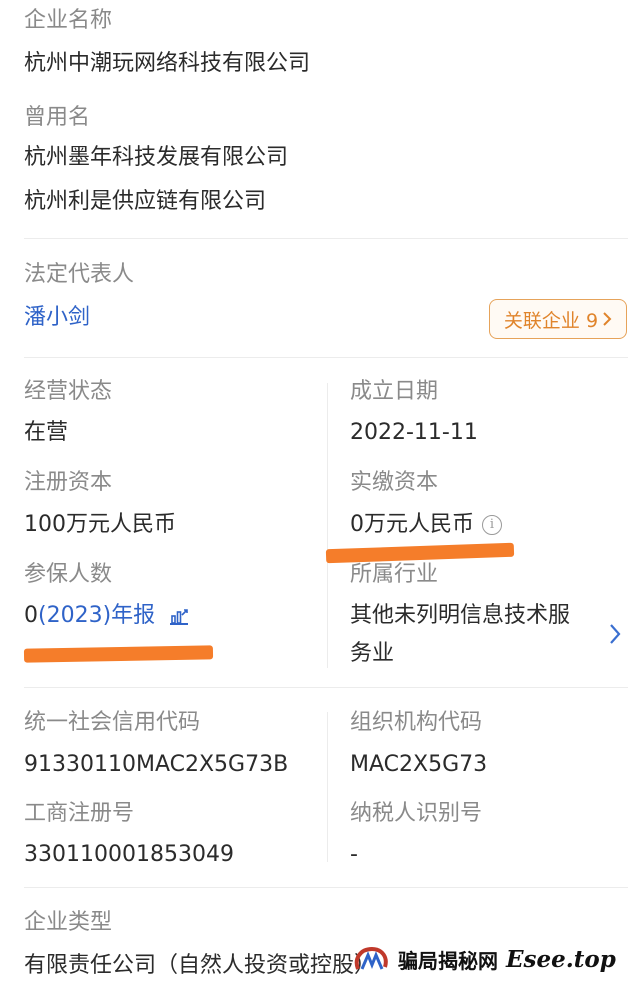  Describe the element at coordinates (615, 634) in the screenshot. I see `chevron-right-icon` at that location.